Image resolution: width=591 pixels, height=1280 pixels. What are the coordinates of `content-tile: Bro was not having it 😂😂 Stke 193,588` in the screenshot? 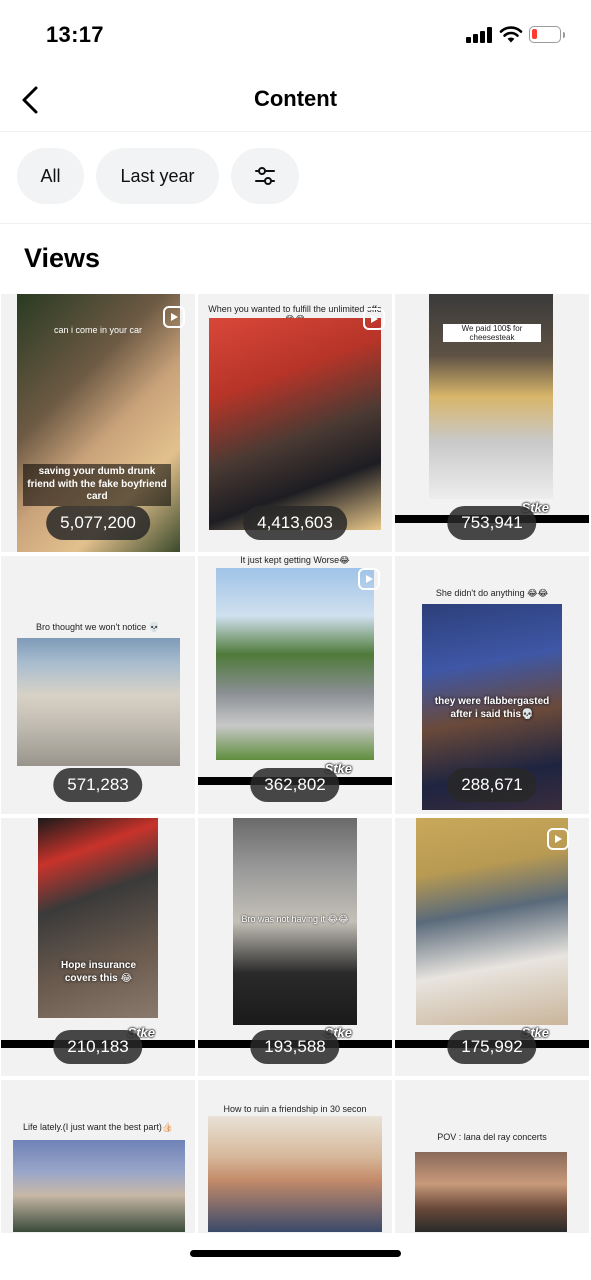 It's located at (295, 947).